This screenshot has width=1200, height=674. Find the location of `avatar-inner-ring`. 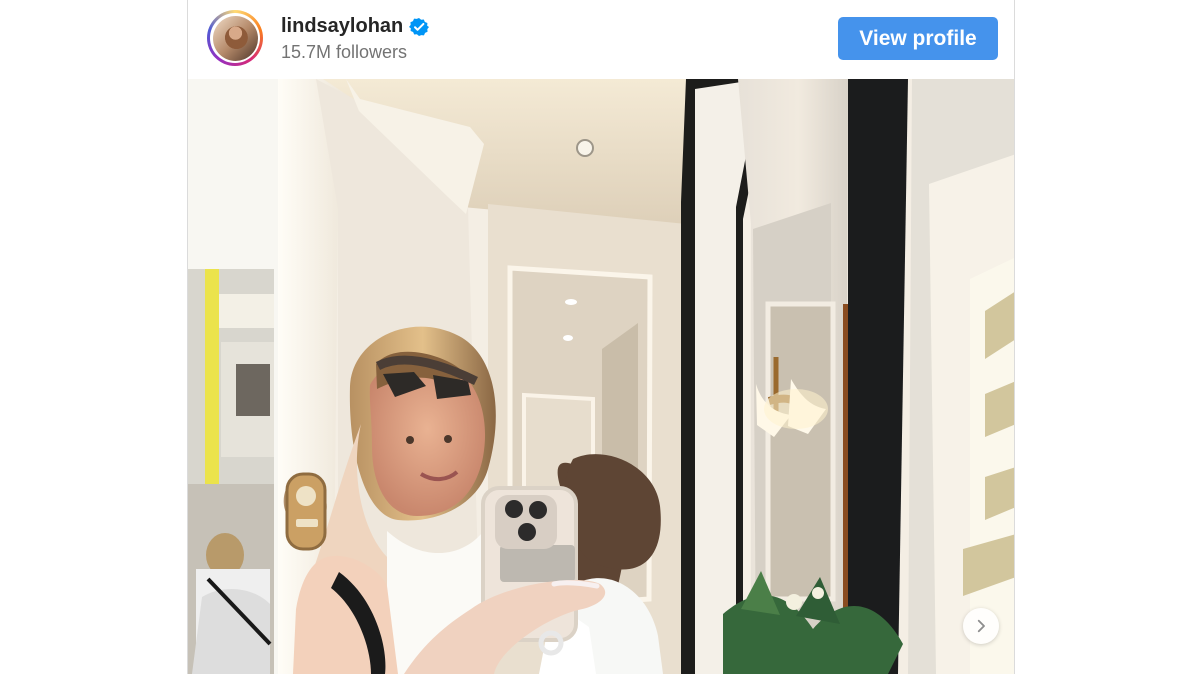

avatar-inner-ring is located at coordinates (235, 38).